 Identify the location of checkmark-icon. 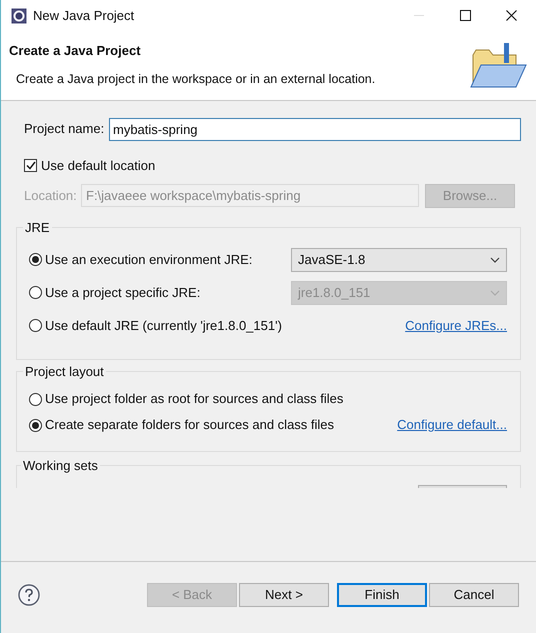
(31, 165).